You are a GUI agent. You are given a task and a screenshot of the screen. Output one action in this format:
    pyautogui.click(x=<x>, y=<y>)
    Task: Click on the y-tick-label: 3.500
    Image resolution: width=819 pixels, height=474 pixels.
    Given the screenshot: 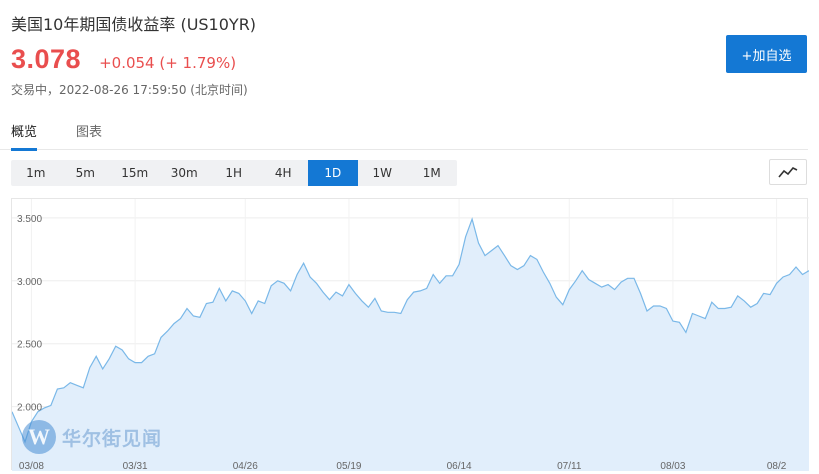 What is the action you would take?
    pyautogui.click(x=29, y=219)
    